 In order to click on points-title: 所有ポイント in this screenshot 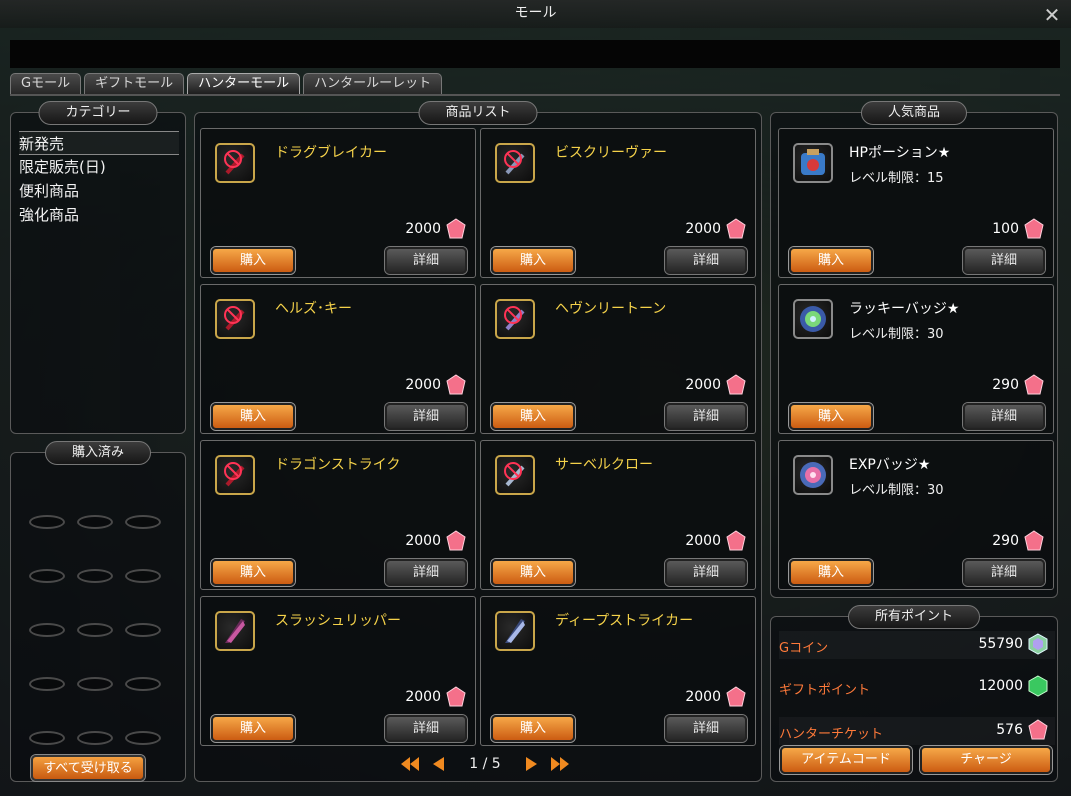, I will do `click(914, 617)`.